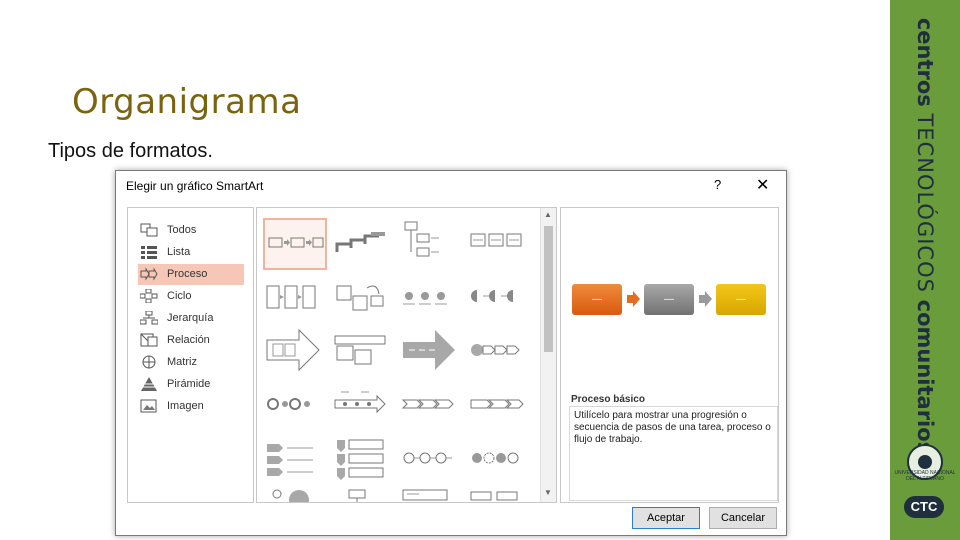 The height and width of the screenshot is (540, 960). Describe the element at coordinates (499, 244) in the screenshot. I see `layout-accent-process` at that location.